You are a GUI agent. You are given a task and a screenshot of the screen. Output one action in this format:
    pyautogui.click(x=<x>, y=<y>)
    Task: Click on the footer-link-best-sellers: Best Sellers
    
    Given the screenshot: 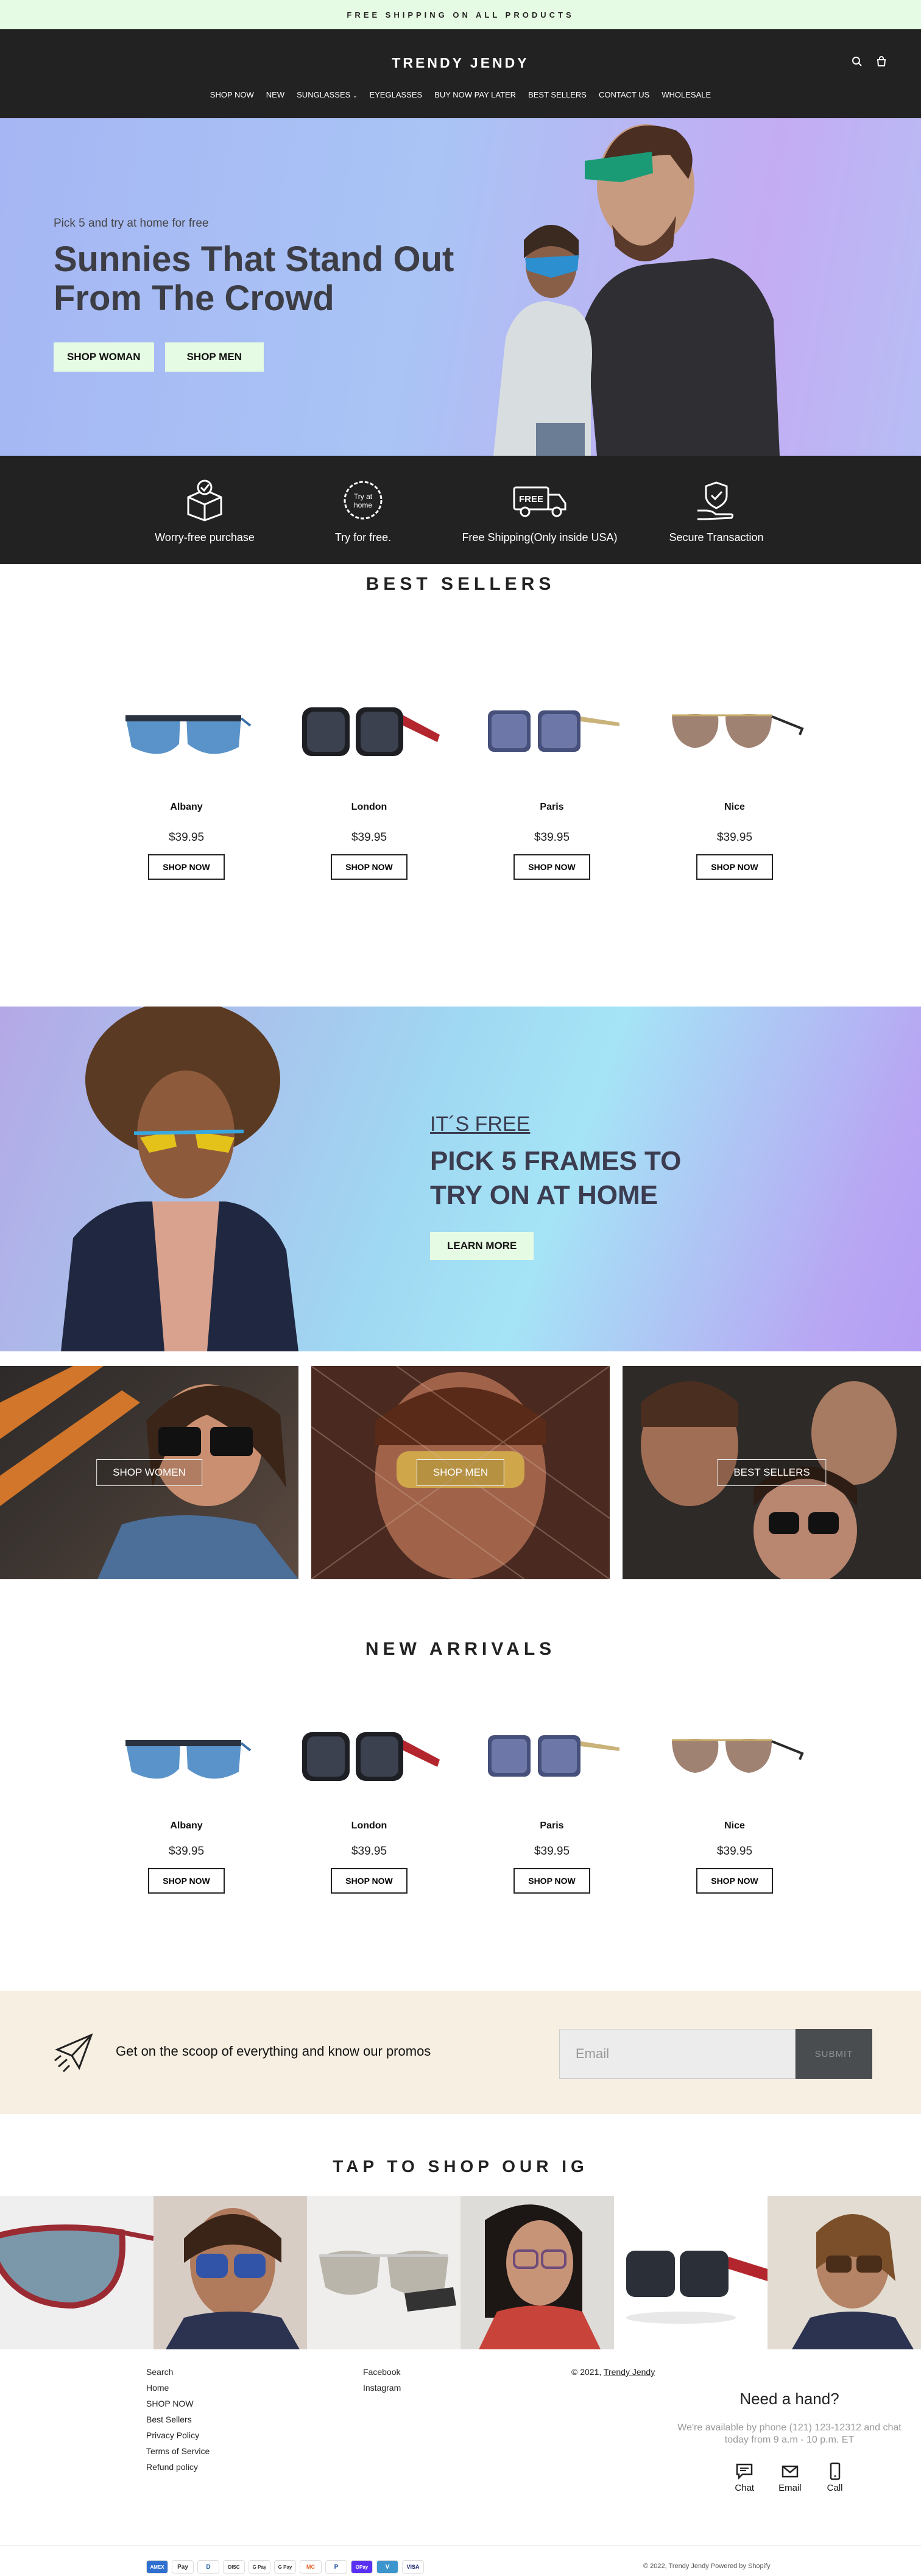 What is the action you would take?
    pyautogui.click(x=178, y=2419)
    